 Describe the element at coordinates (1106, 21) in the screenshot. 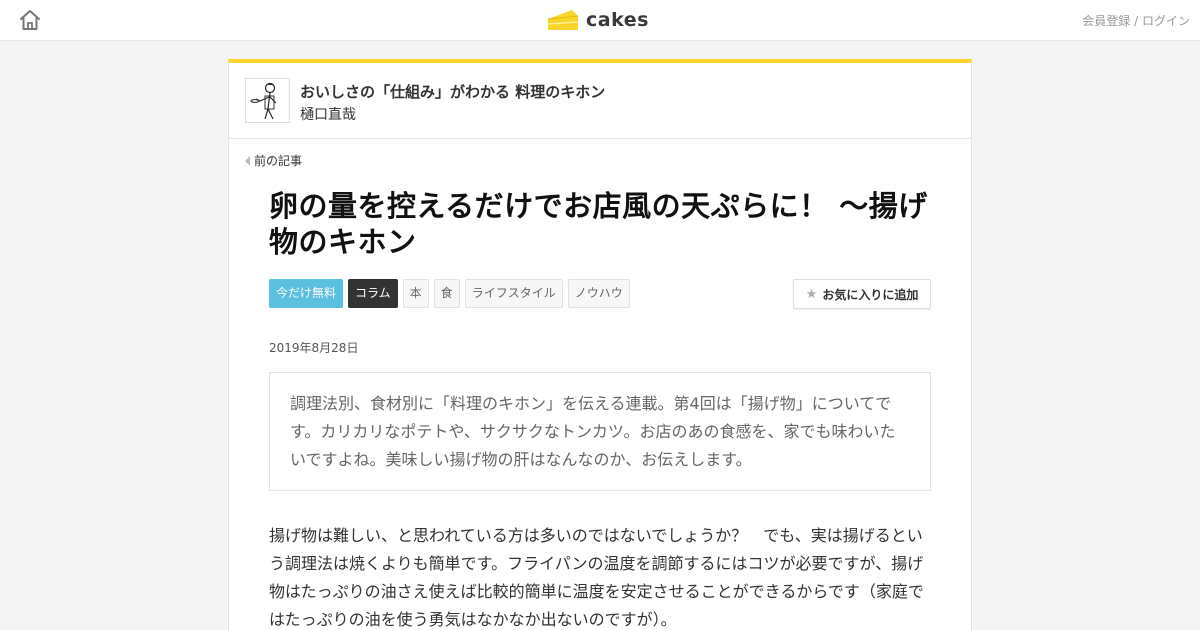

I see `register-link: 会員登録` at that location.